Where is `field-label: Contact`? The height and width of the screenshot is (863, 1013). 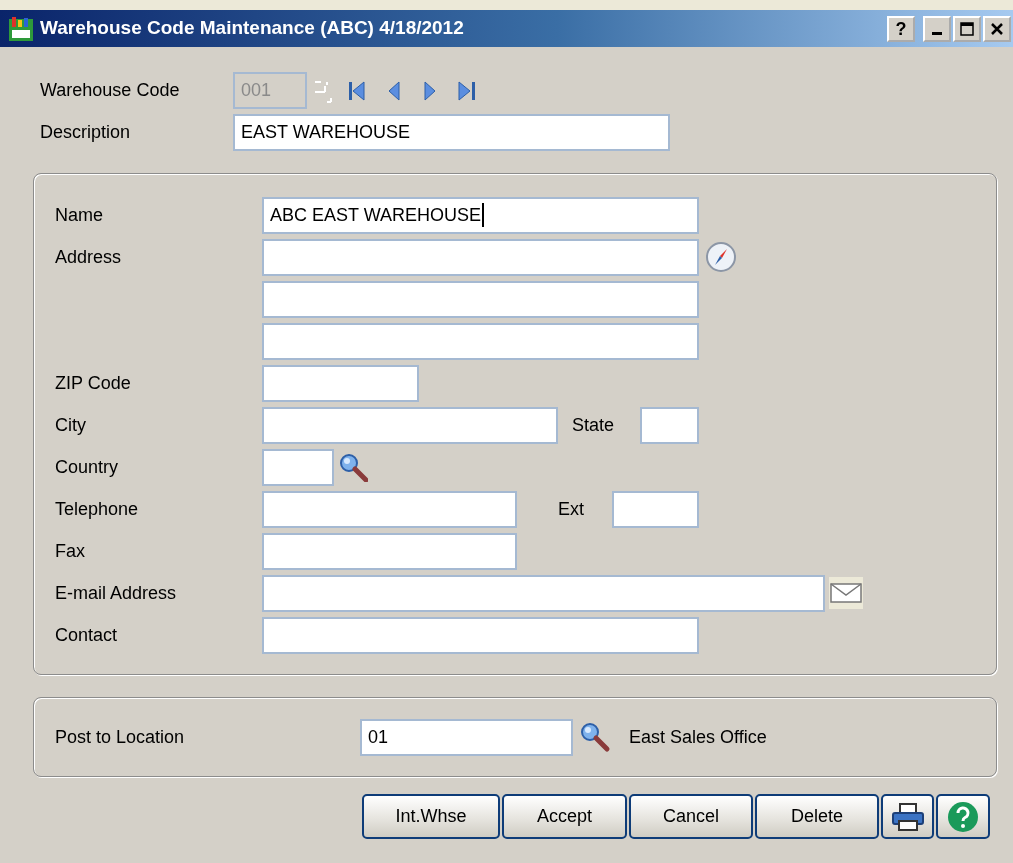 field-label: Contact is located at coordinates (87, 635).